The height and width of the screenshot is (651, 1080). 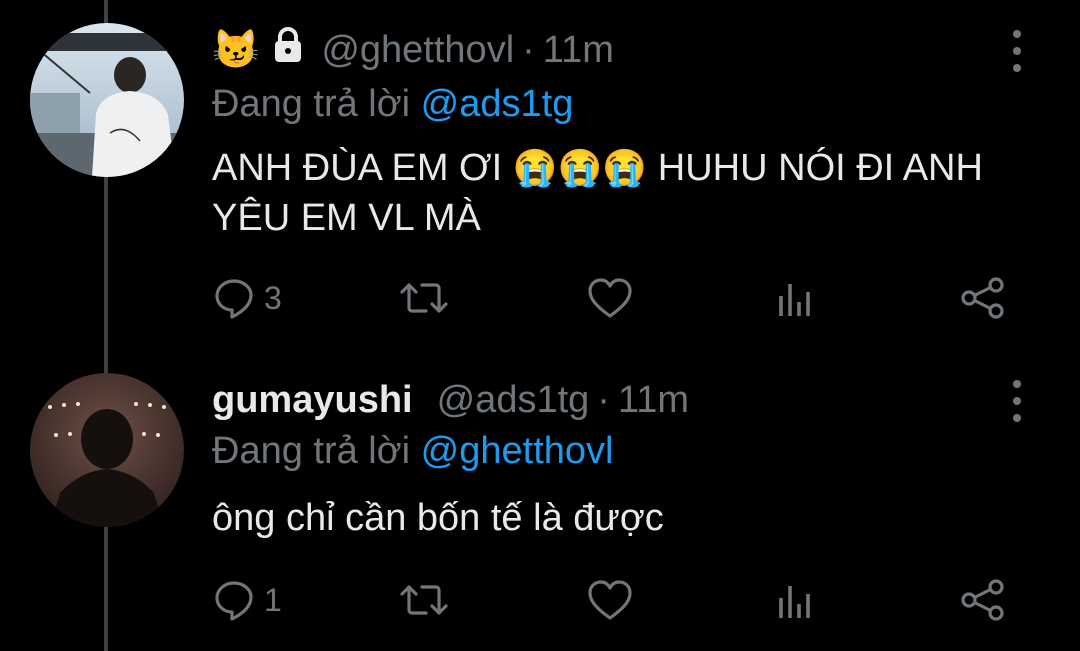 I want to click on tweet-header: gumayushi @ads1tg · 11m, so click(x=450, y=400).